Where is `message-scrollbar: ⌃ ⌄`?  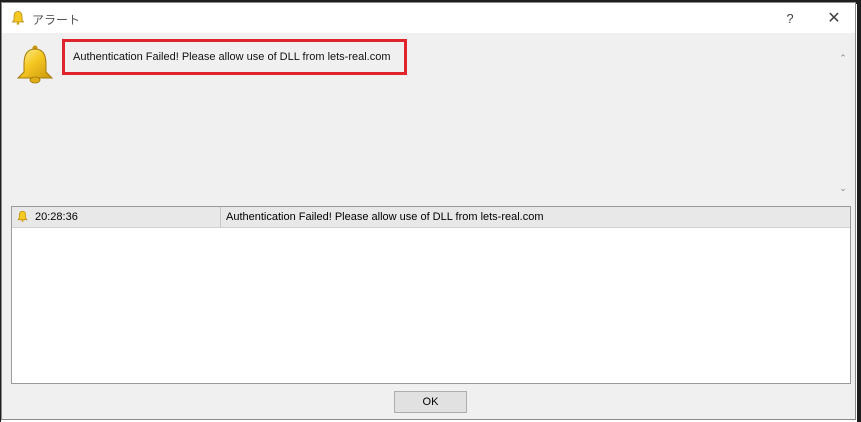
message-scrollbar: ⌃ ⌄ is located at coordinates (843, 124).